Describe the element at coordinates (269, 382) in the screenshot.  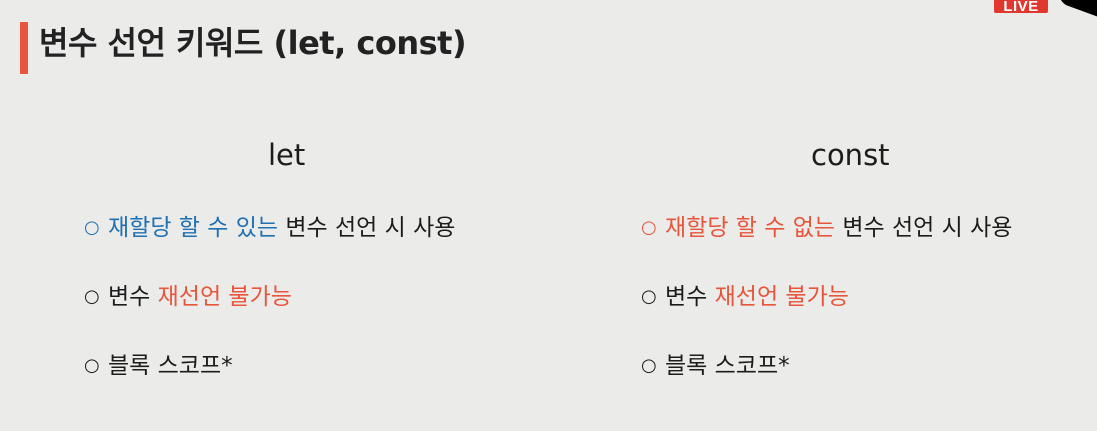
I see `let-bullet-block-scope: ○ 블록 스코프*` at that location.